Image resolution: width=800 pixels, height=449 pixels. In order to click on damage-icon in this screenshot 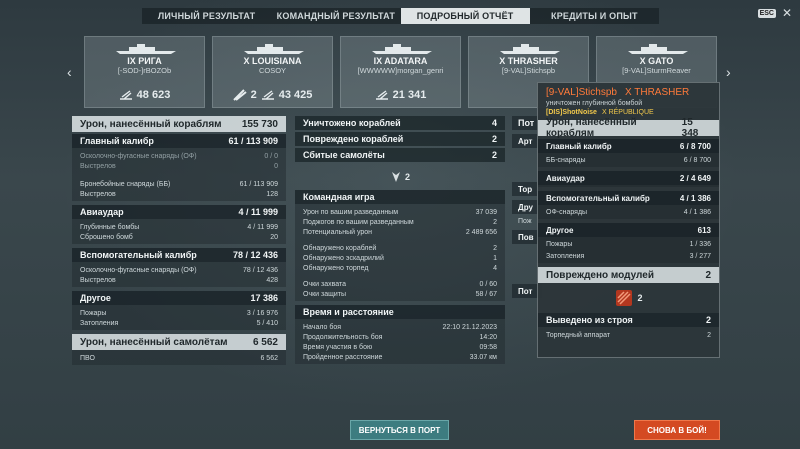, I will do `click(268, 95)`.